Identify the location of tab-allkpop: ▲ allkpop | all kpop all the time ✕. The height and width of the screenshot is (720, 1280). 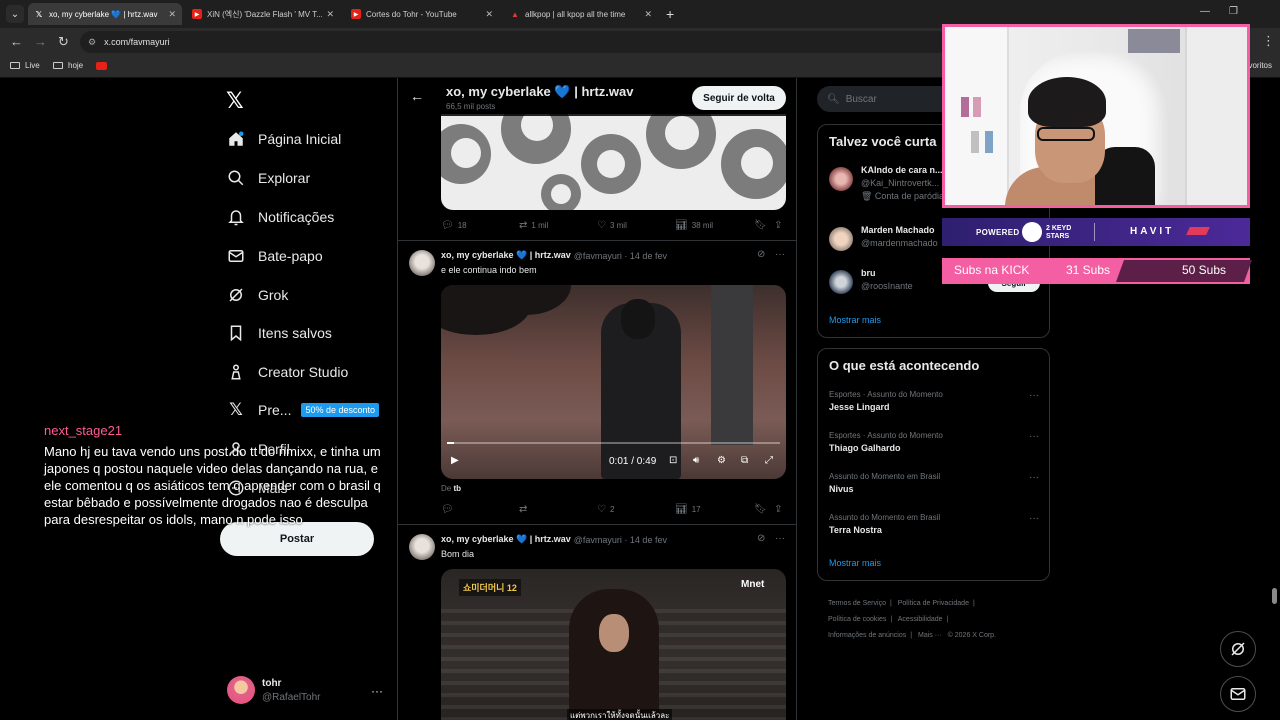
(581, 14).